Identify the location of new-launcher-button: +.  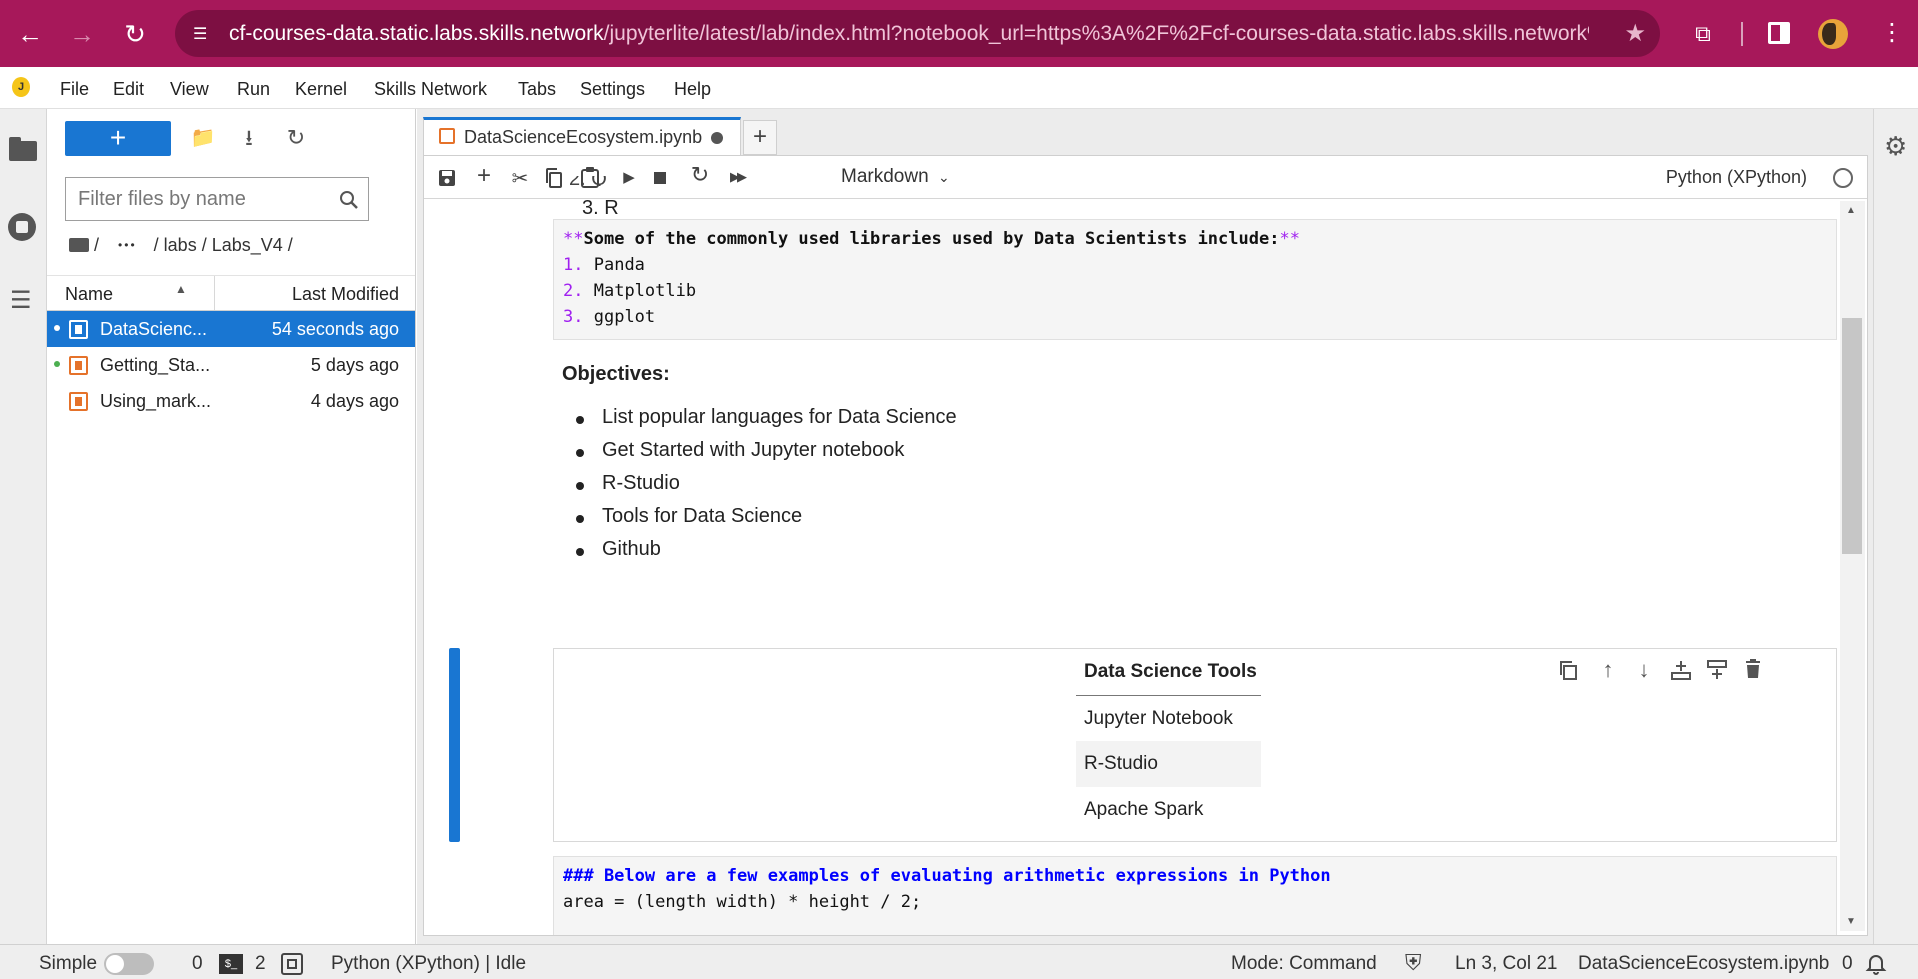
(118, 138).